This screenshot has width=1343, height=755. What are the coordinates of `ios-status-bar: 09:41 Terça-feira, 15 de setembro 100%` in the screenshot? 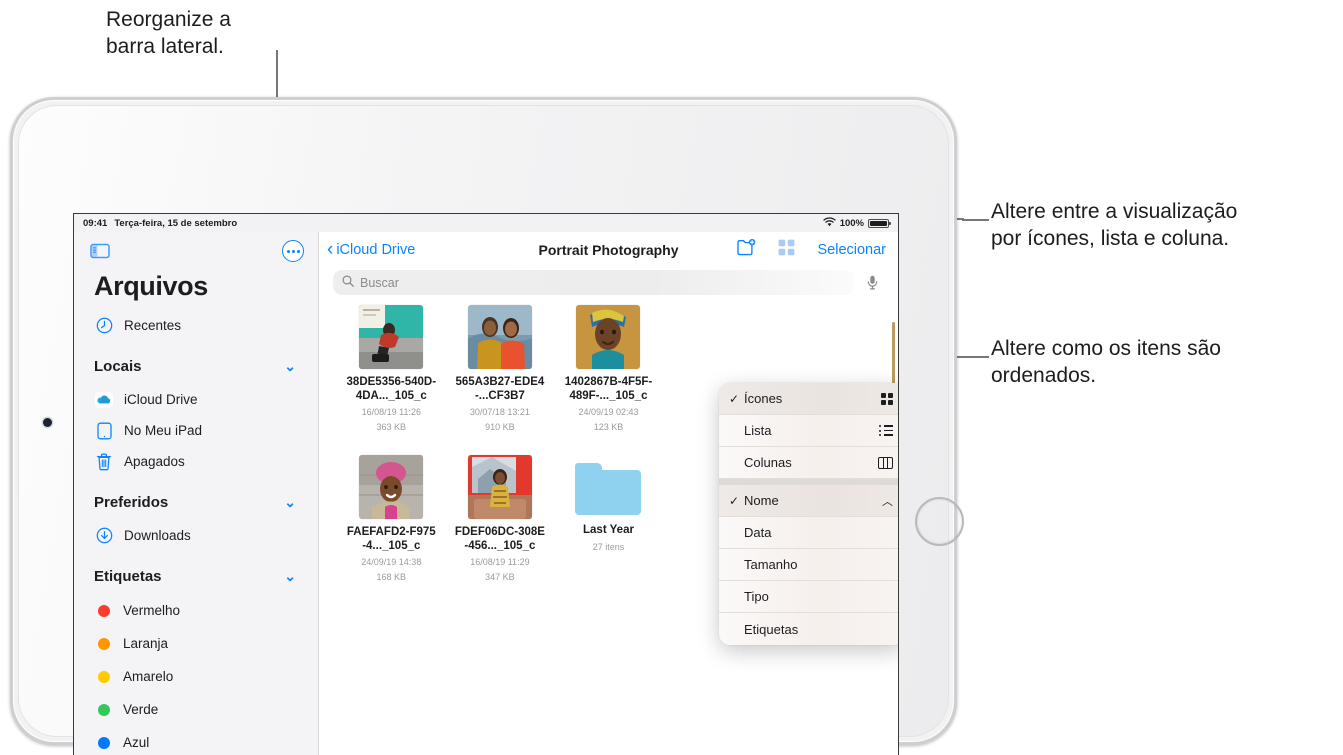 It's located at (486, 223).